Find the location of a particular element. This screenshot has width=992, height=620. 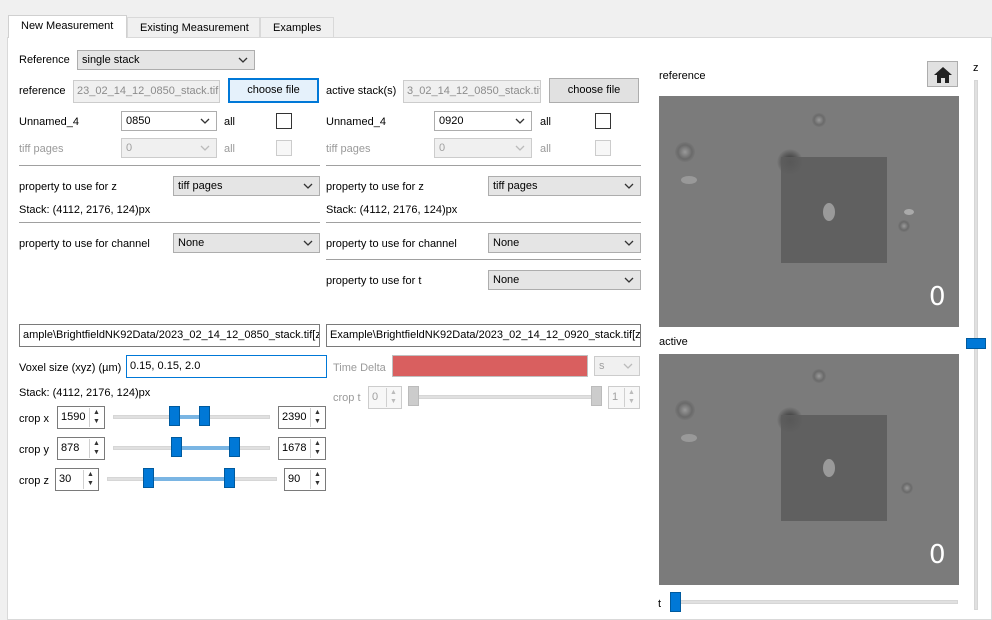

reference-z-select: tiff pages is located at coordinates (246, 186).